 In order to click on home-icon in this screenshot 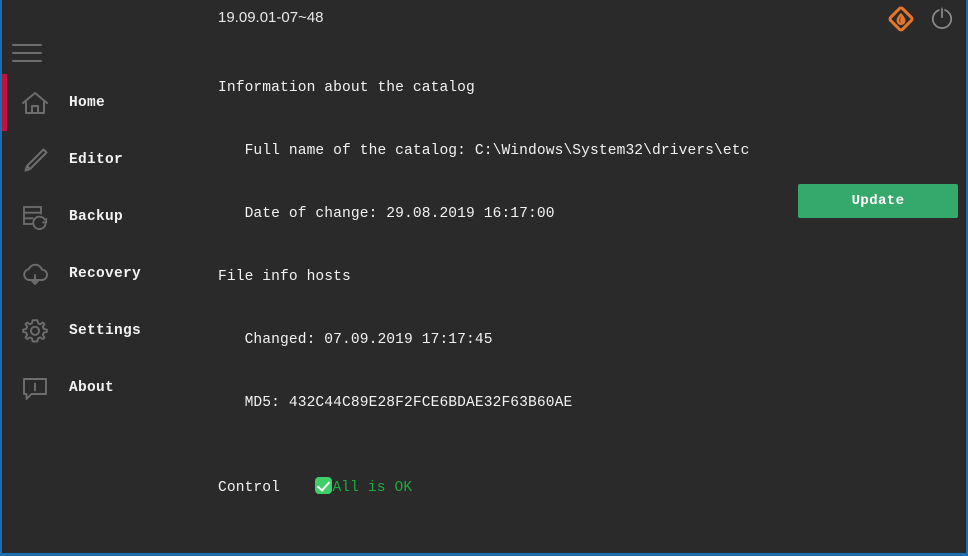, I will do `click(35, 103)`.